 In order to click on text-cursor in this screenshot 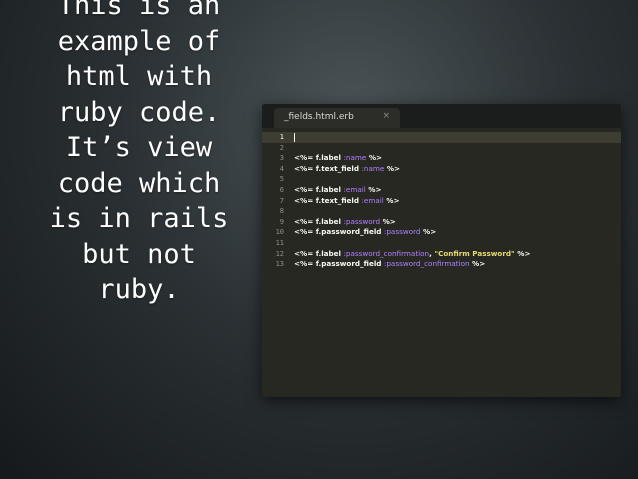, I will do `click(294, 137)`.